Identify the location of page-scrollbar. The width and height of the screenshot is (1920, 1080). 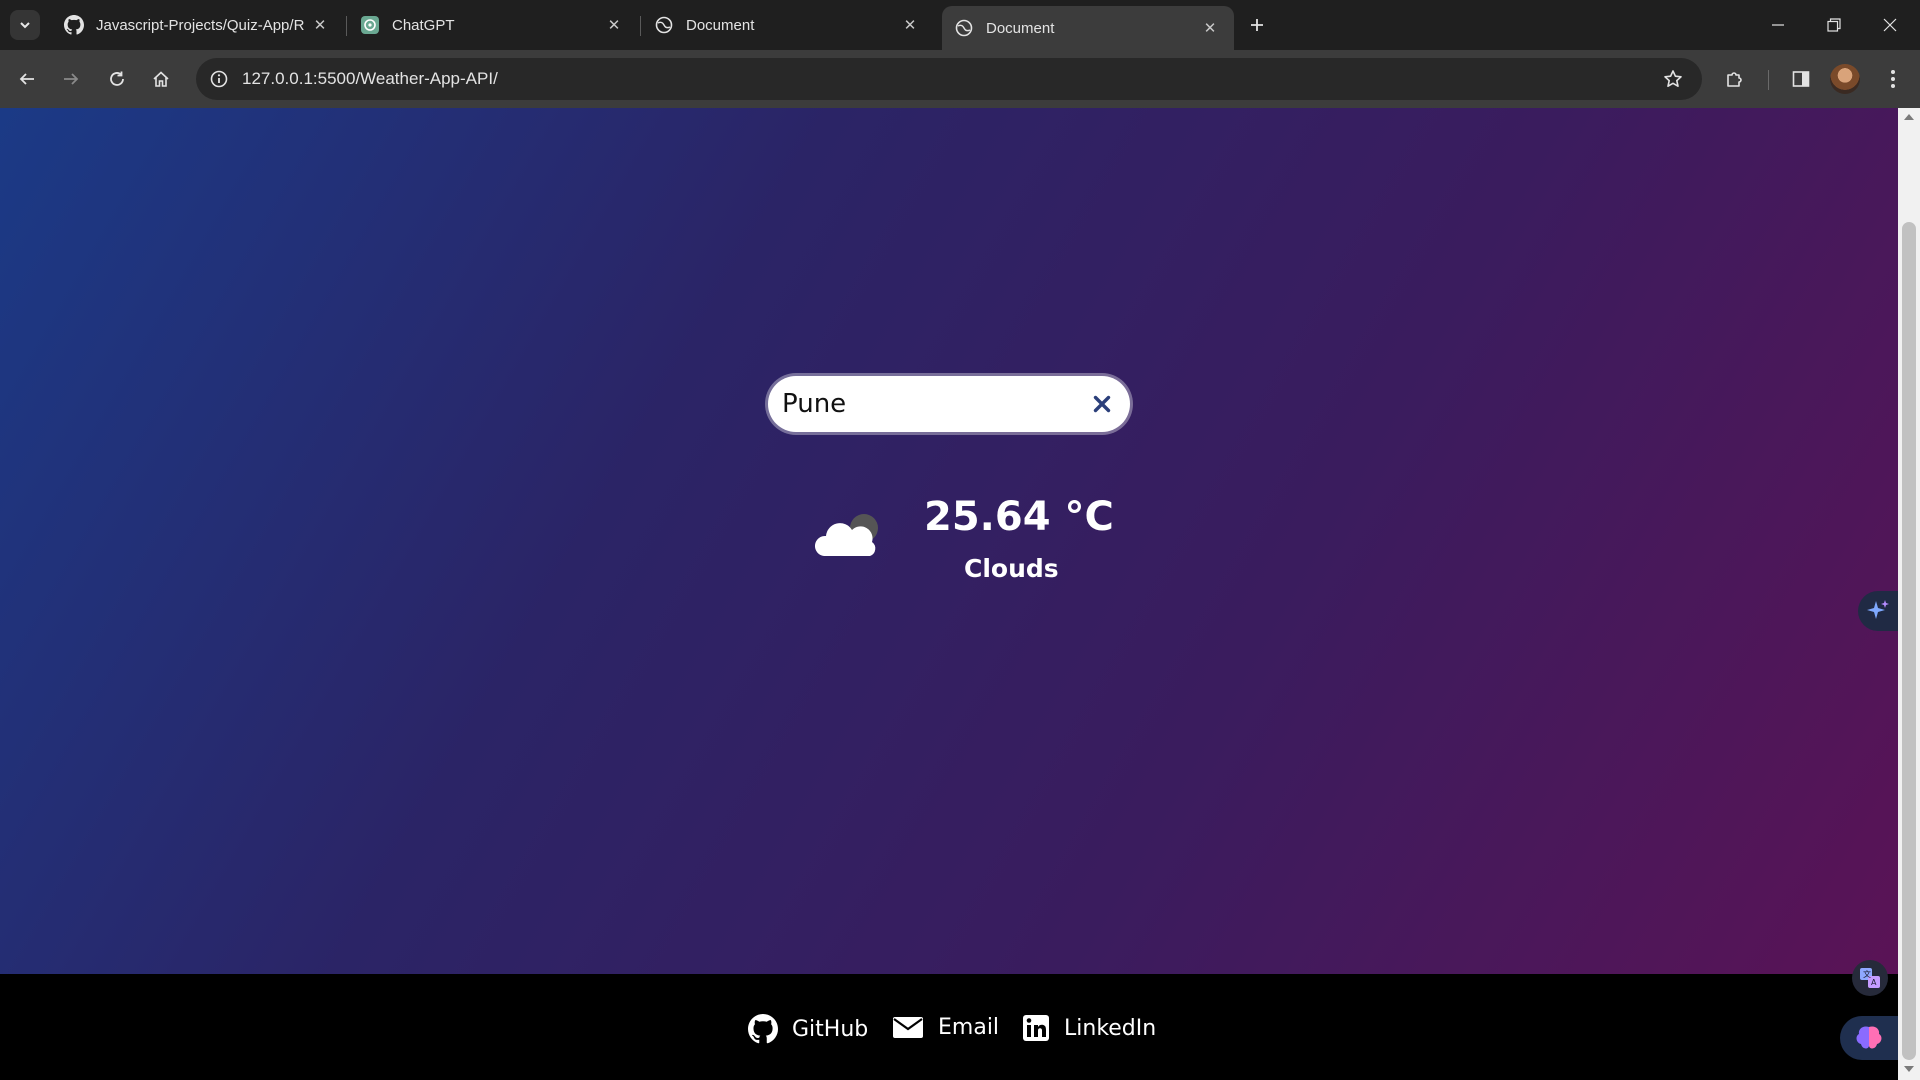
(1909, 594).